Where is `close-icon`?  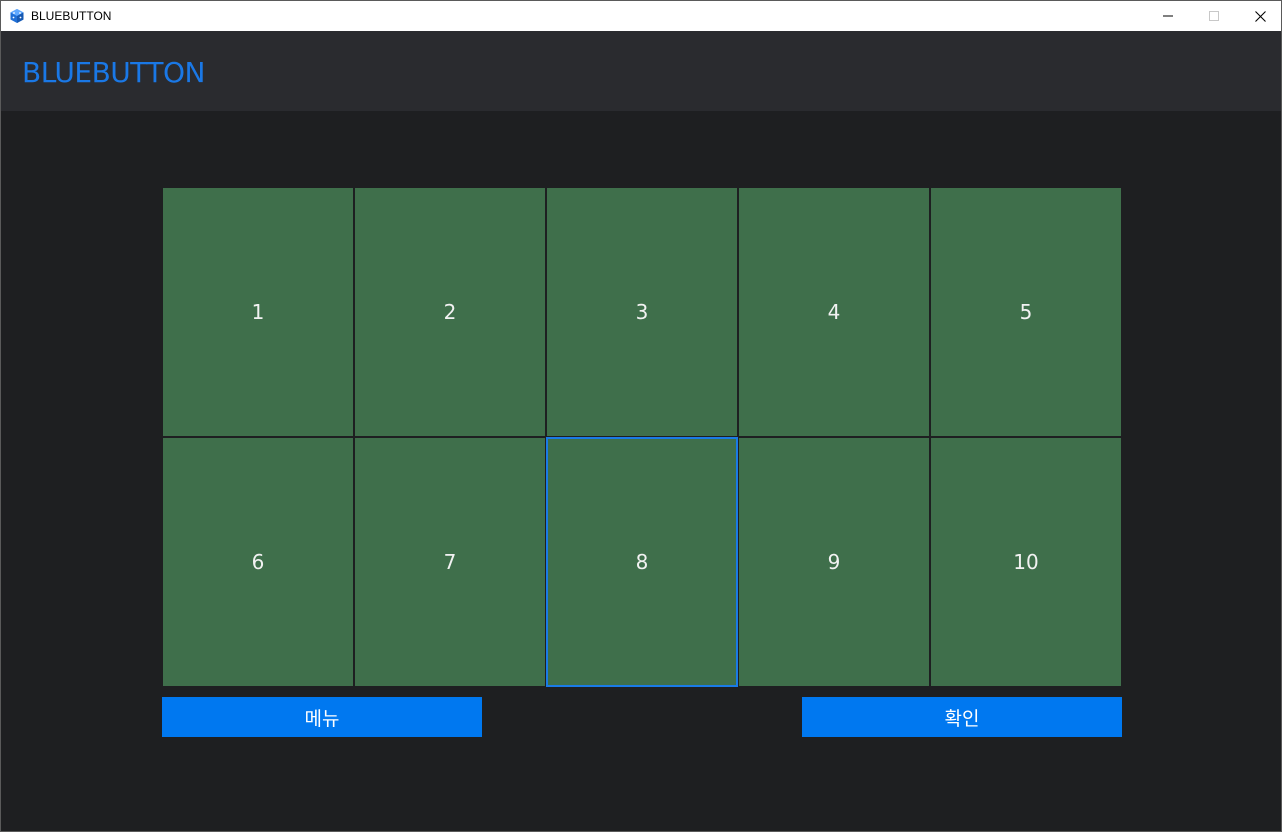
close-icon is located at coordinates (1260, 16).